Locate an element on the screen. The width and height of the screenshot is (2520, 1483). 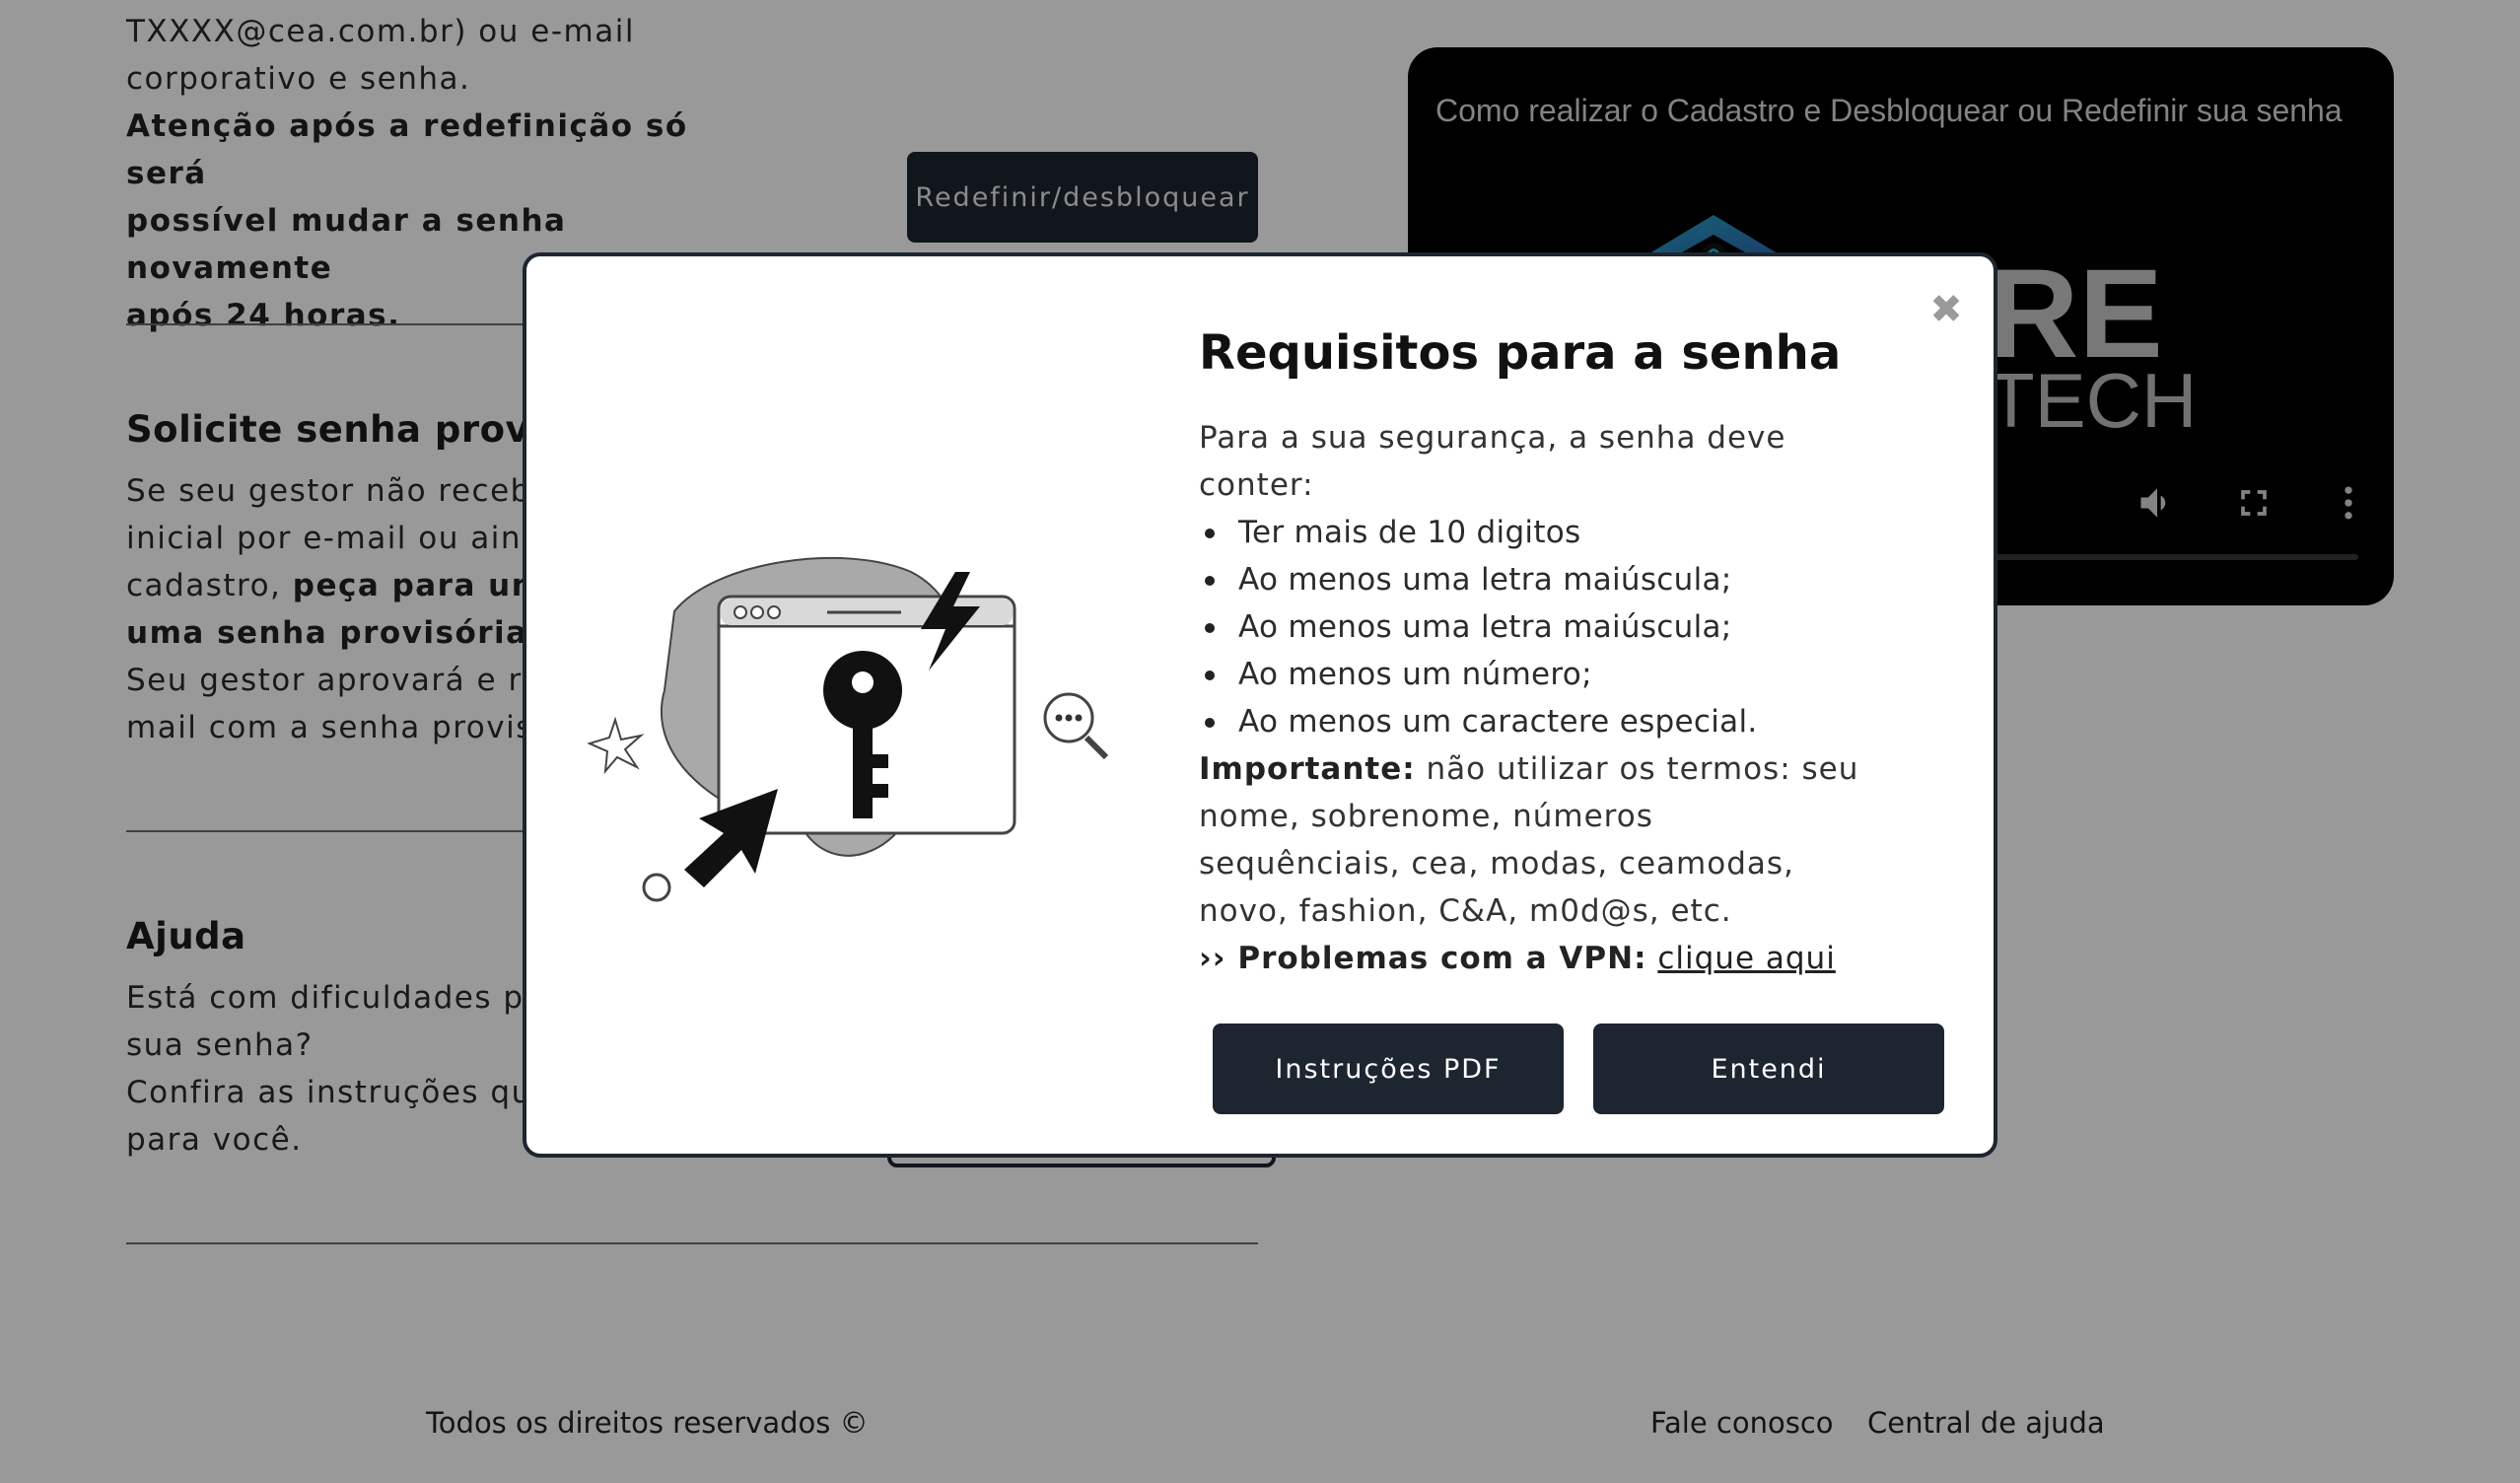
important-label: Importante: is located at coordinates (1307, 769).